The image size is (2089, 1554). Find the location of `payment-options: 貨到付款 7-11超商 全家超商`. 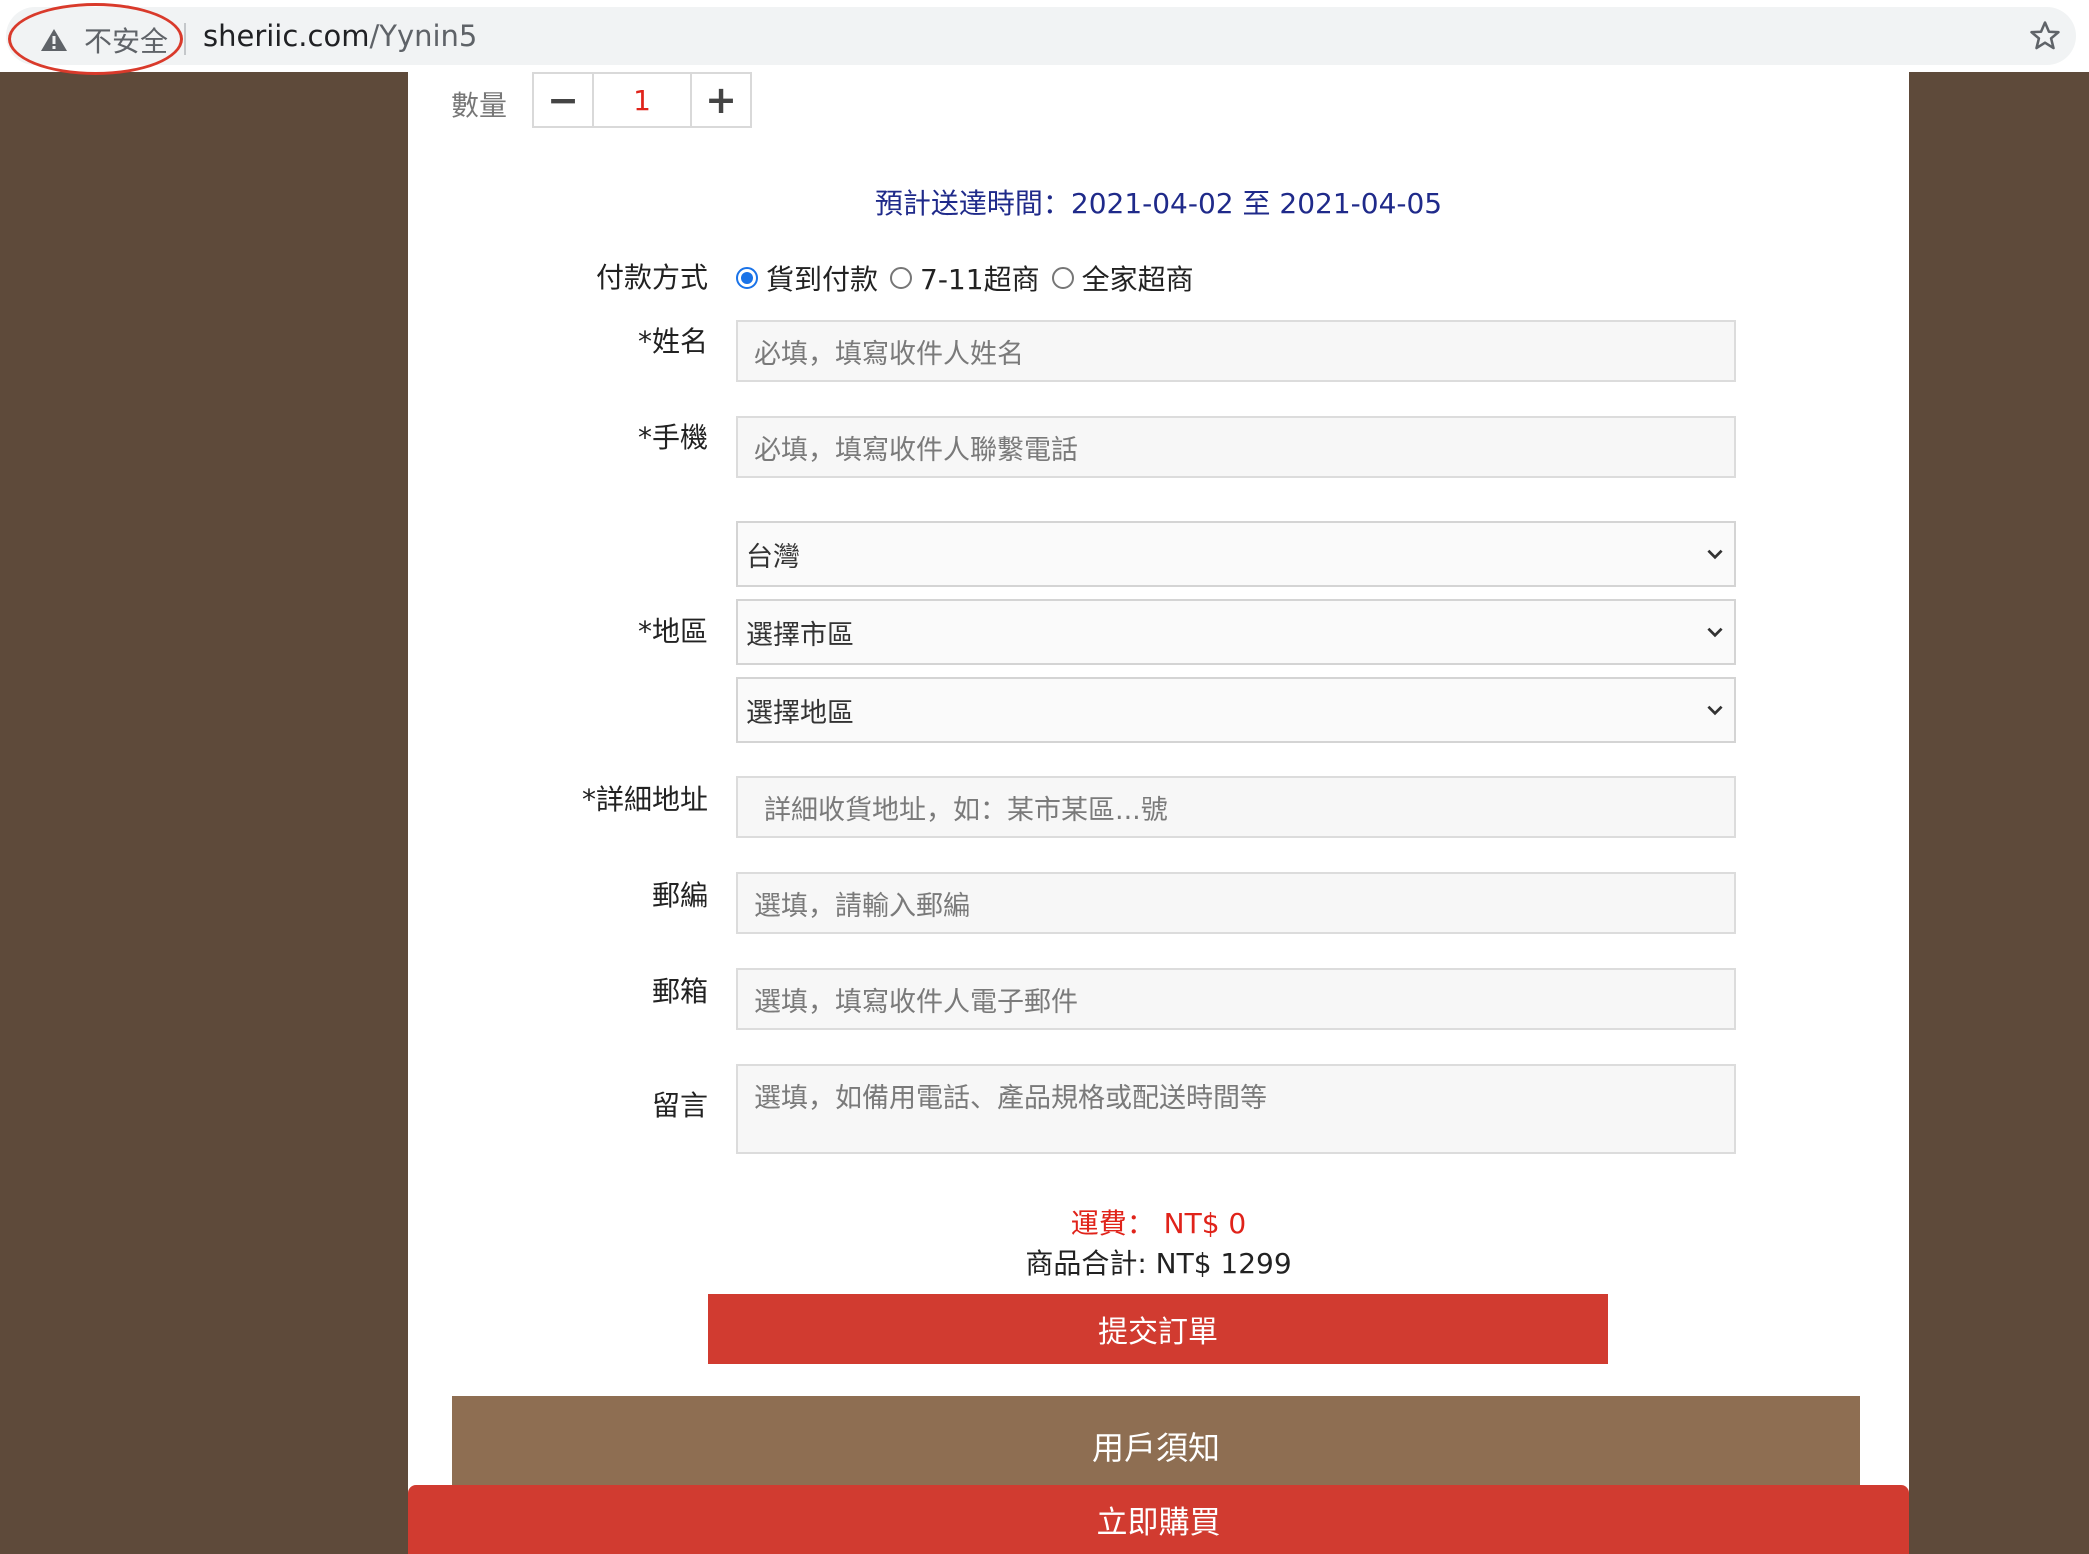

payment-options: 貨到付款 7-11超商 全家超商 is located at coordinates (971, 278).